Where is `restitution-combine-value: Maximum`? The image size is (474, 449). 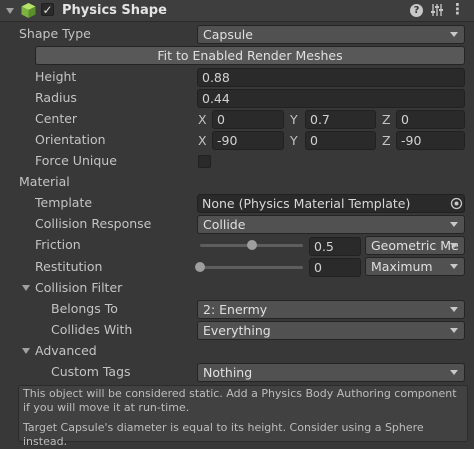 restitution-combine-value: Maximum is located at coordinates (402, 266).